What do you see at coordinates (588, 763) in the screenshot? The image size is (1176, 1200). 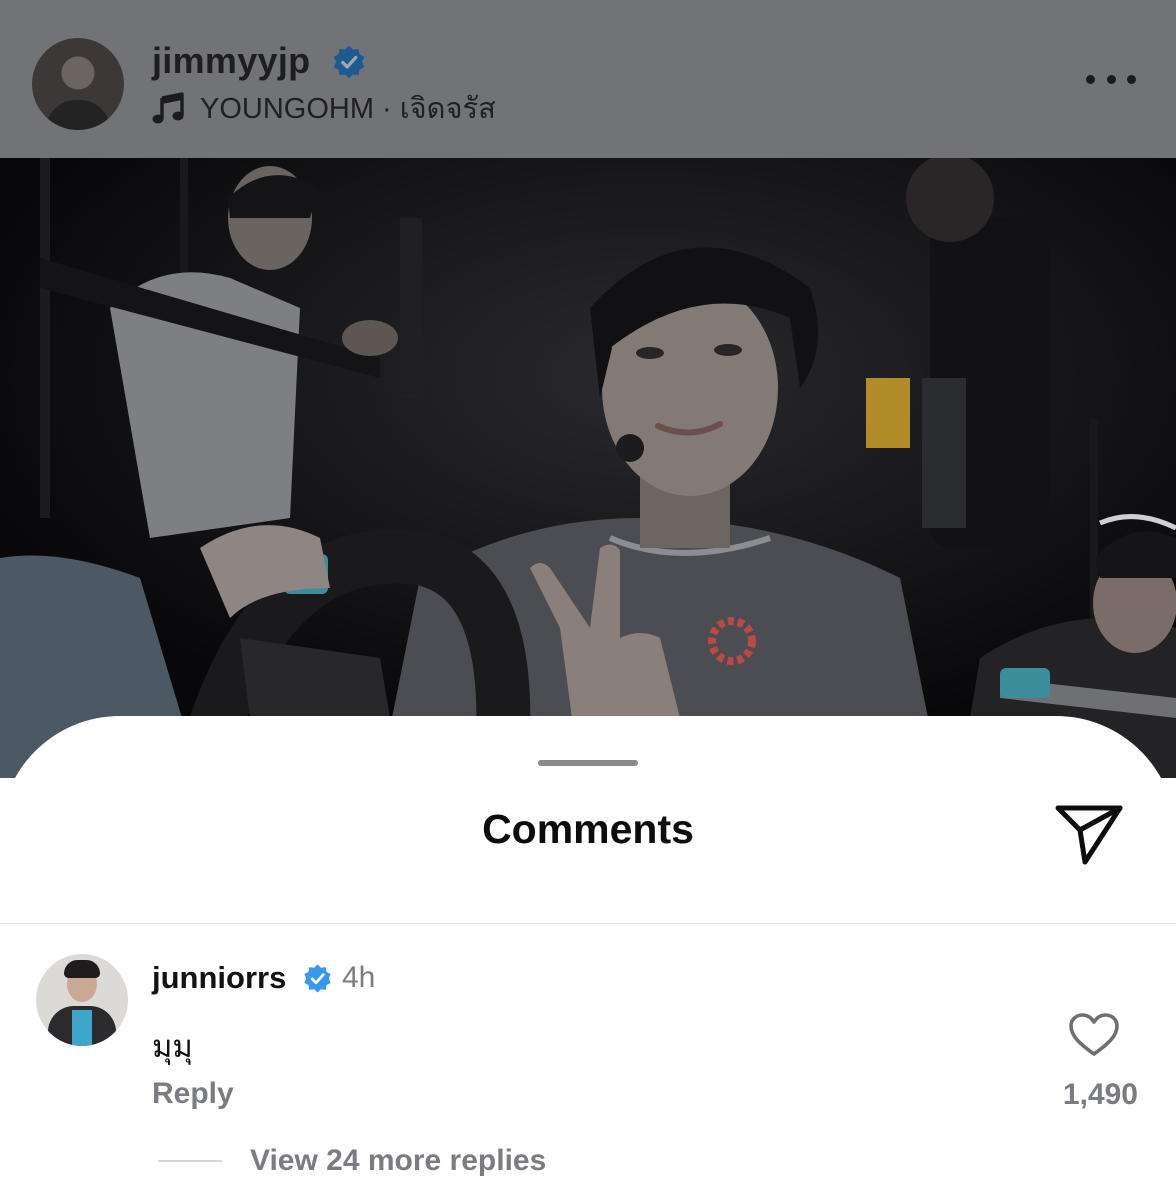 I see `sheet-drag-handle` at bounding box center [588, 763].